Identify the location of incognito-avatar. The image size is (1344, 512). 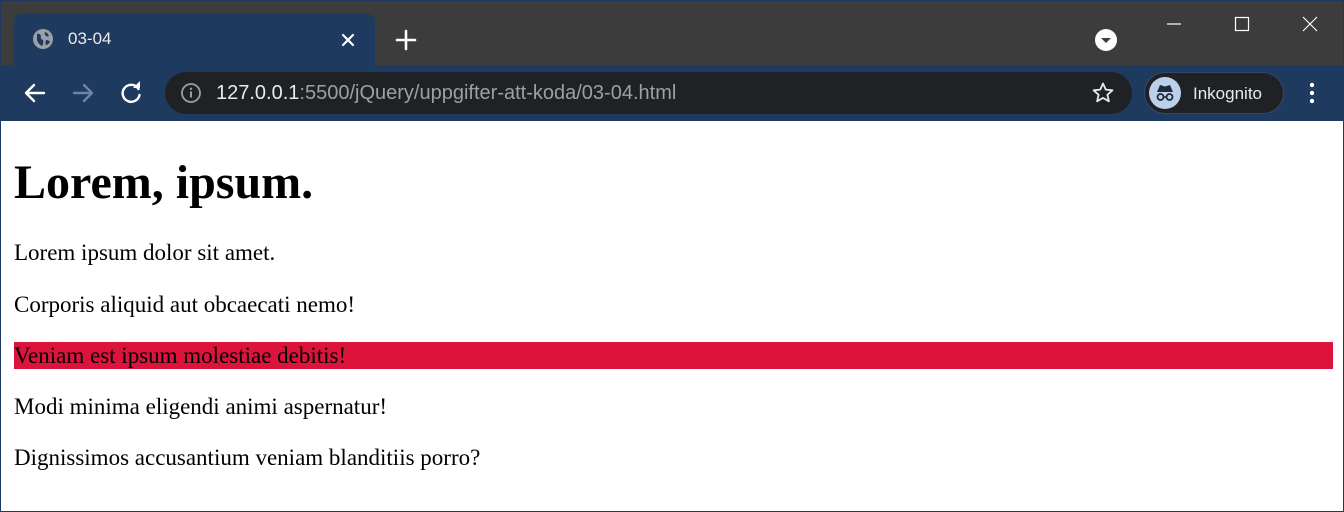
(1165, 93).